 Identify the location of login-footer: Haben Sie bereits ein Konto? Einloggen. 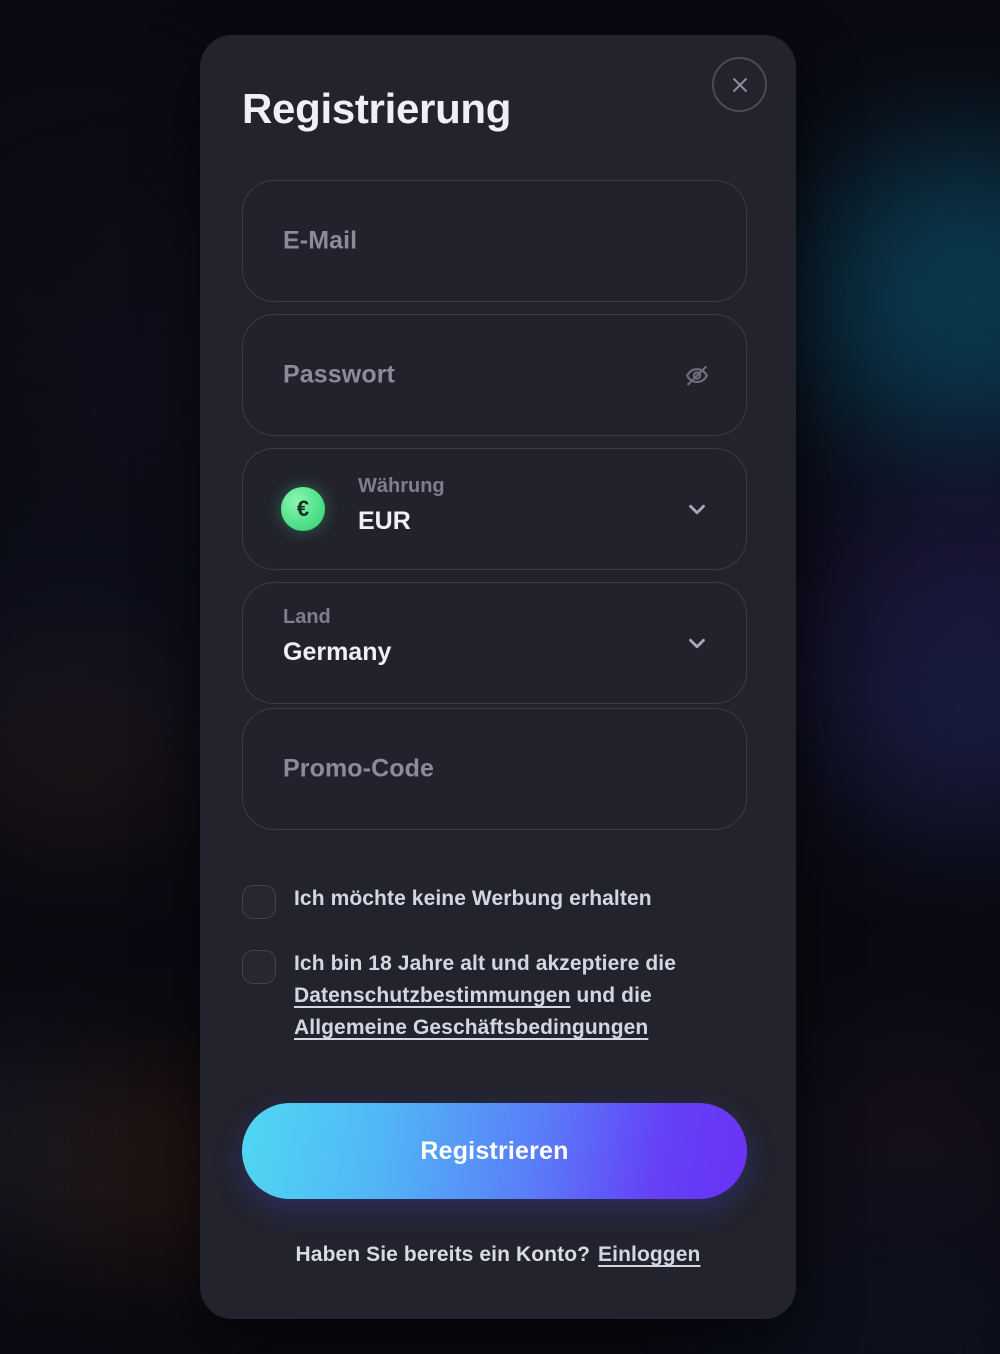
(498, 1255).